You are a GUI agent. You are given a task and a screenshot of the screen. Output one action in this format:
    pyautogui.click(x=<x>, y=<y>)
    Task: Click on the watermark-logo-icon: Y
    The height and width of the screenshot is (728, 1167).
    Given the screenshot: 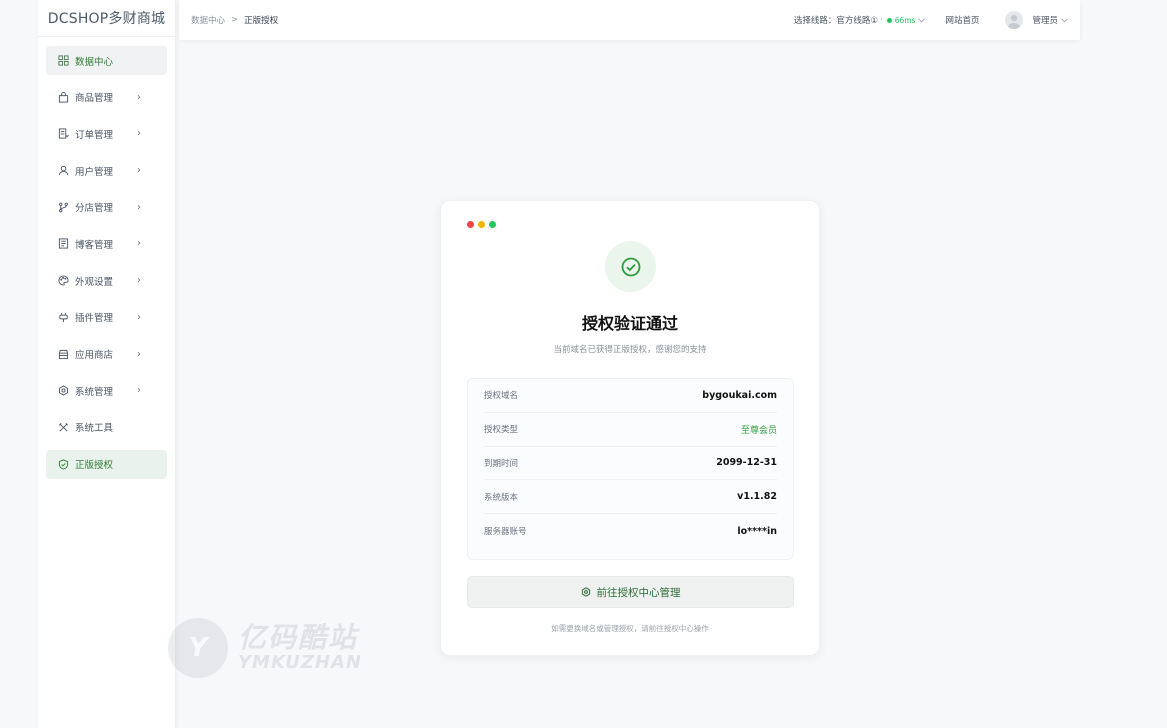 What is the action you would take?
    pyautogui.click(x=198, y=648)
    